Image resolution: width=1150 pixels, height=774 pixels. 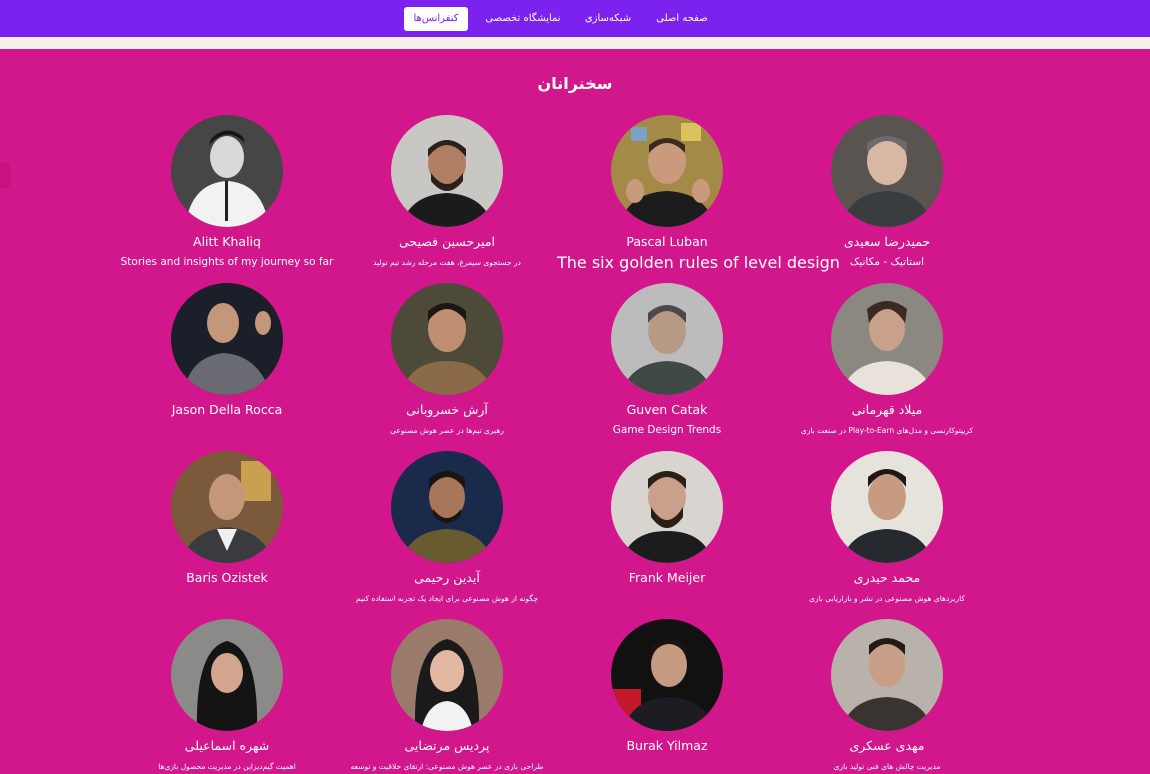 I want to click on side-tab, so click(x=5, y=175).